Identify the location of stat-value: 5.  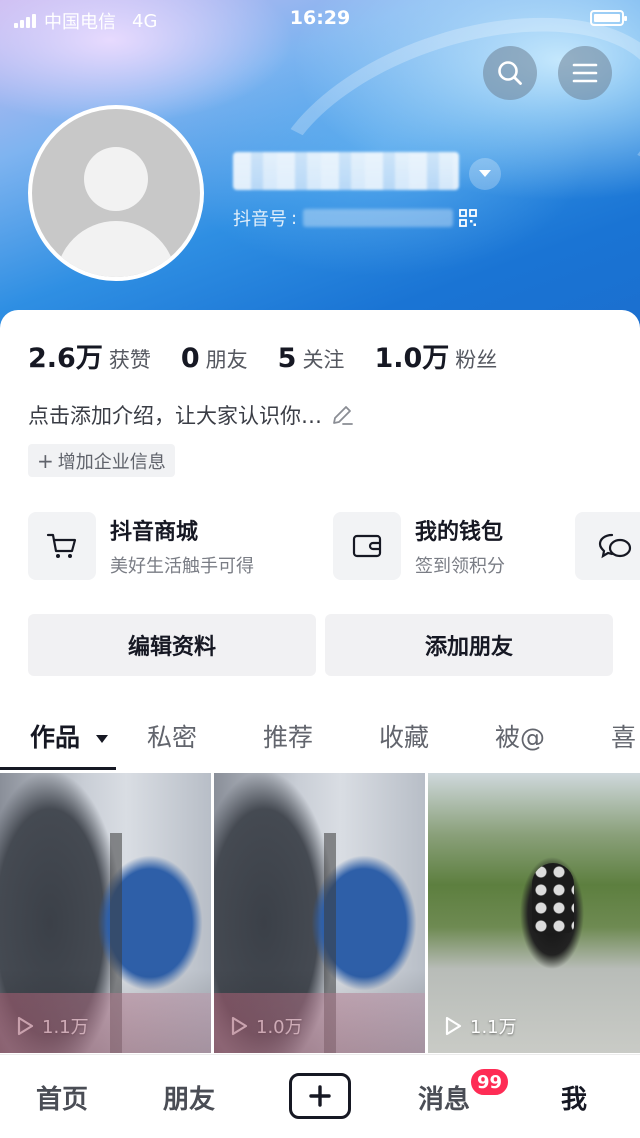
(287, 358).